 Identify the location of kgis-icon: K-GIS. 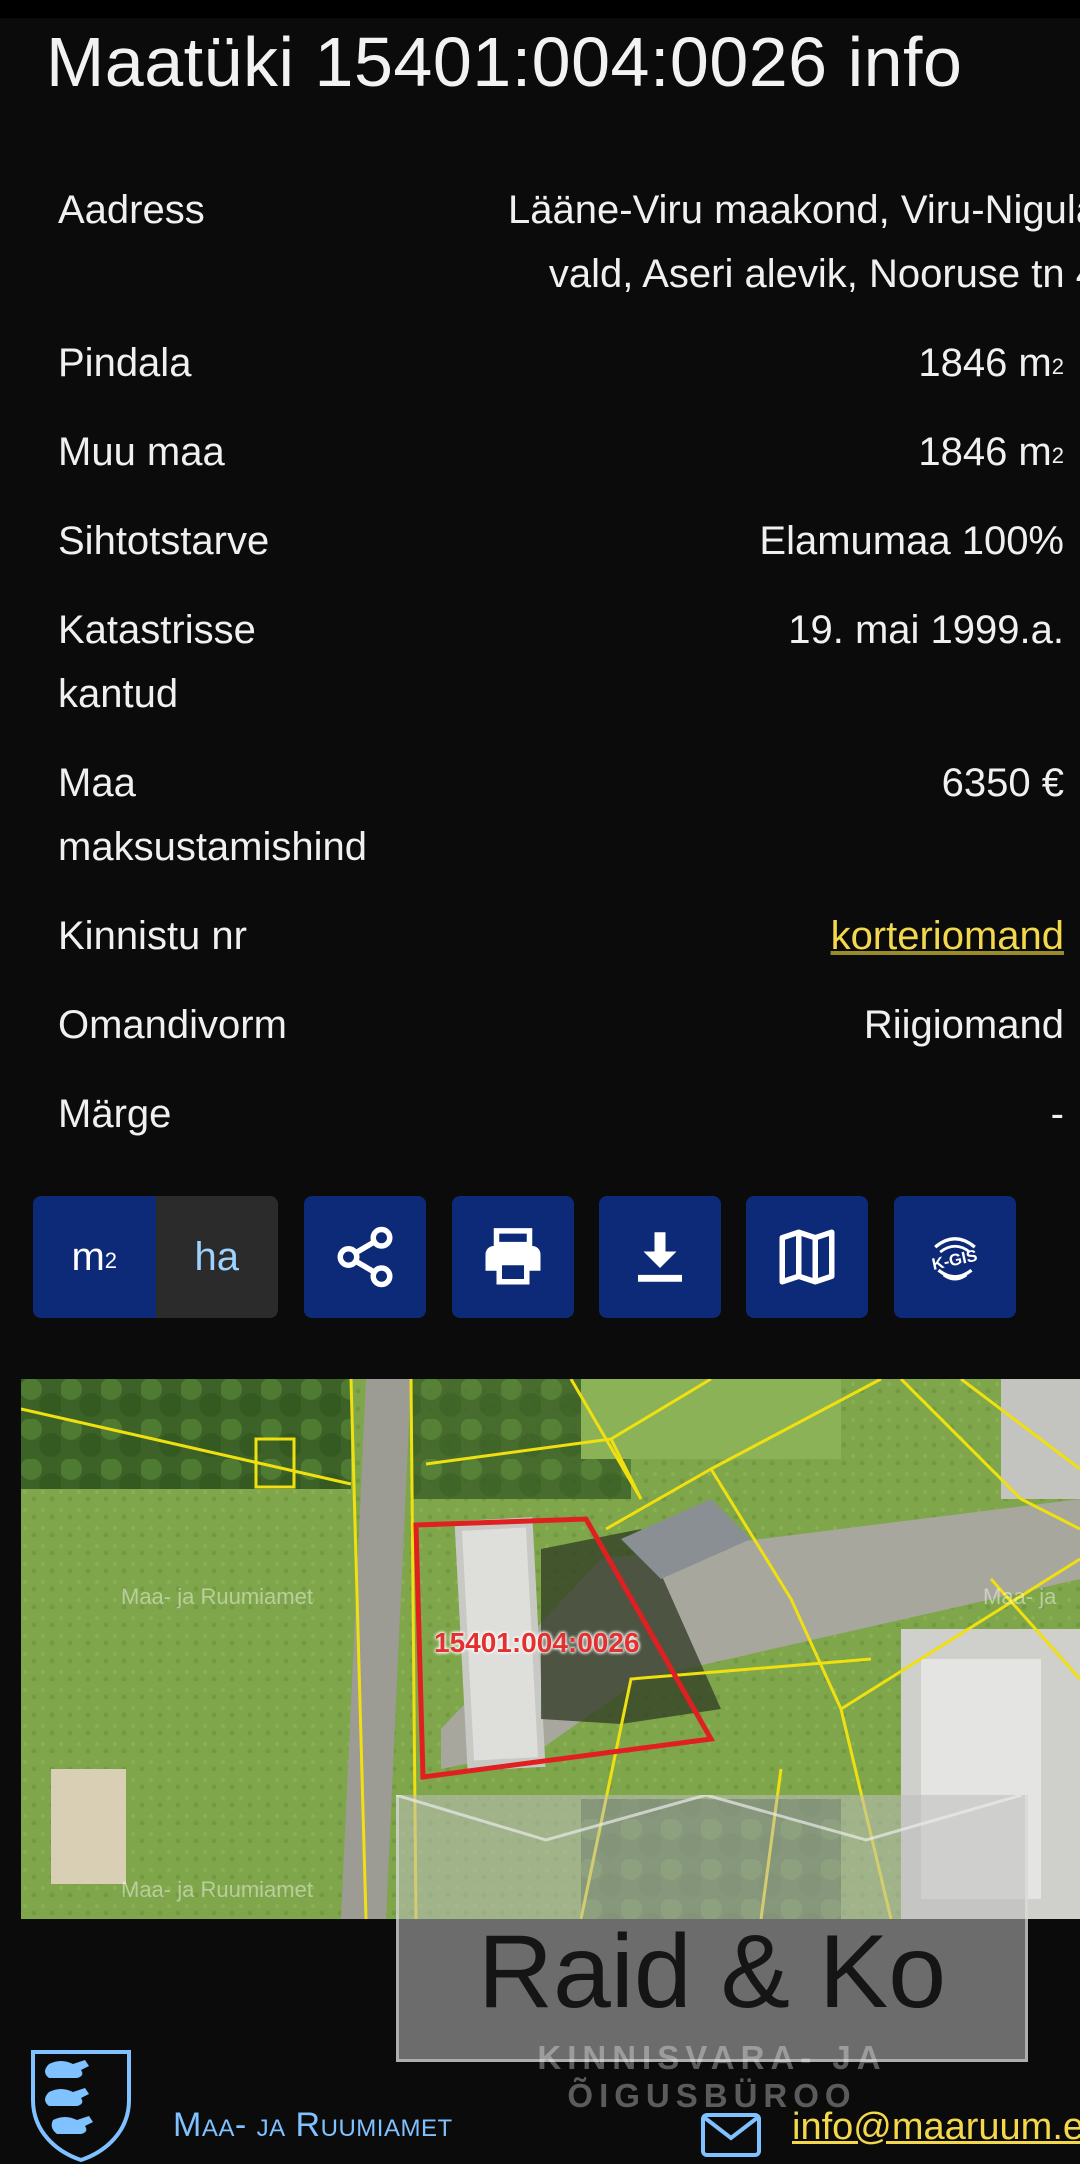
(954, 1259).